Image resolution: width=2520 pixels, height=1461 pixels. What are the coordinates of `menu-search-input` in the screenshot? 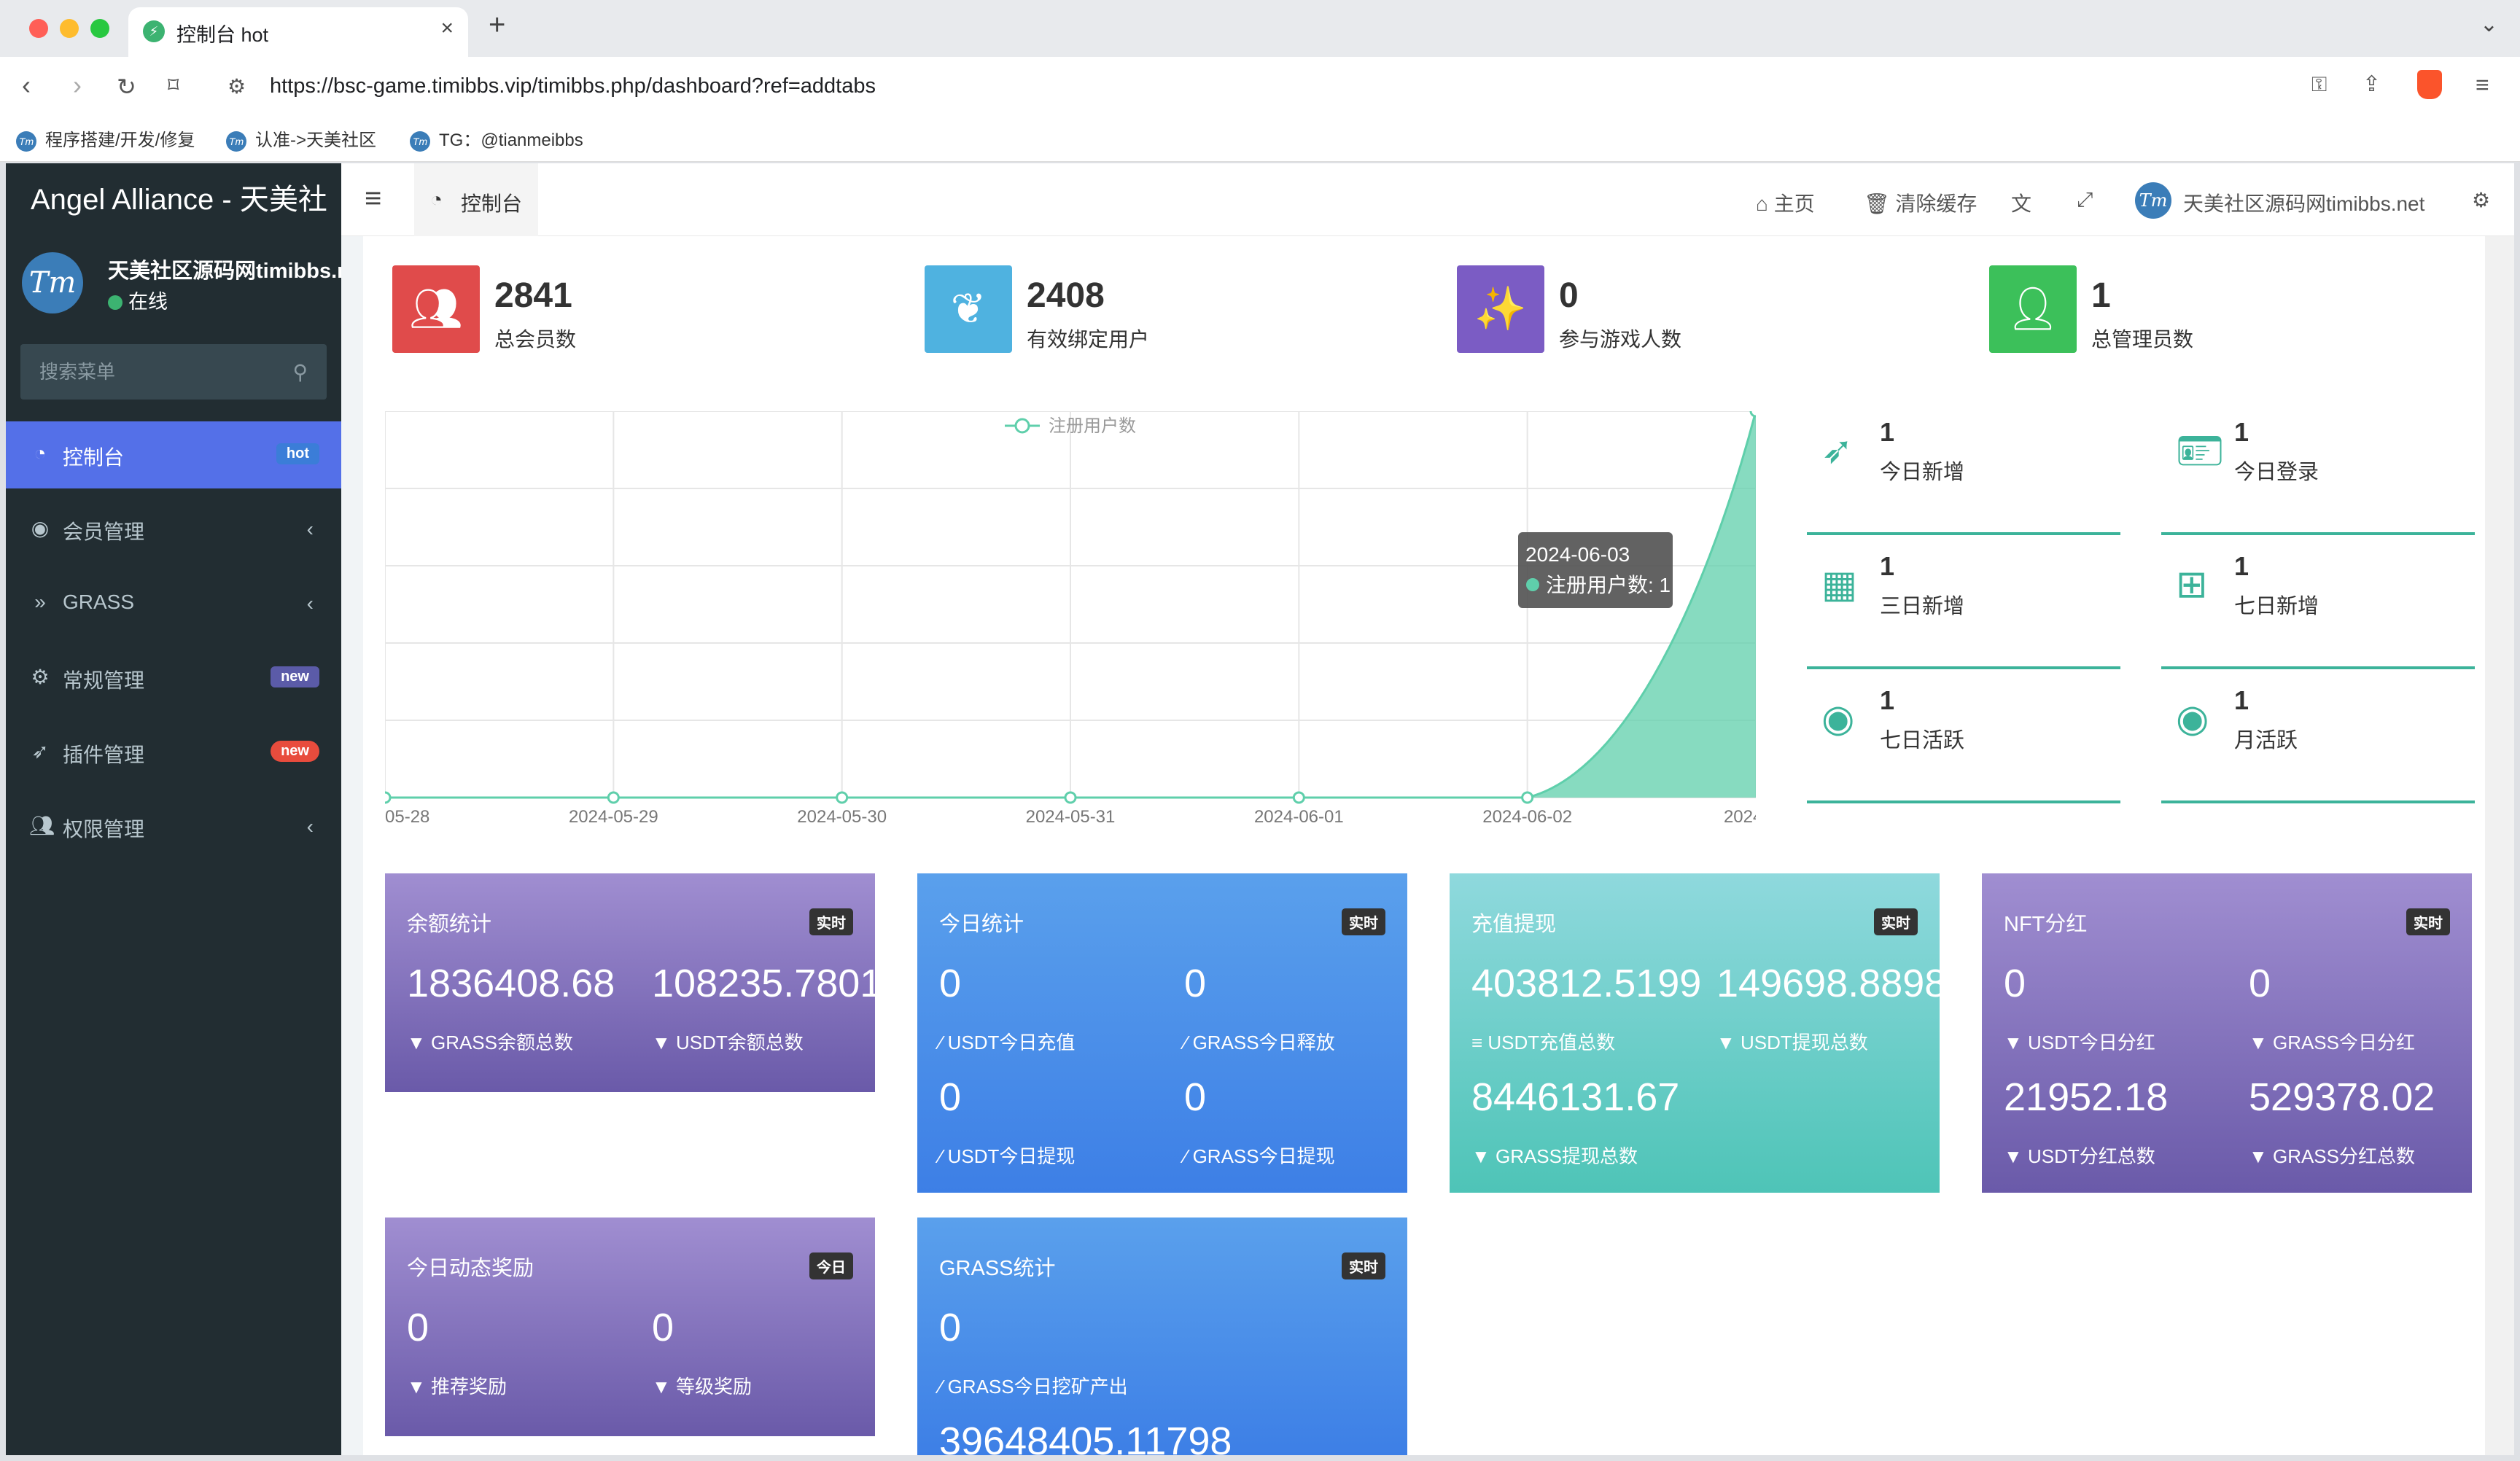 It's located at (151, 372).